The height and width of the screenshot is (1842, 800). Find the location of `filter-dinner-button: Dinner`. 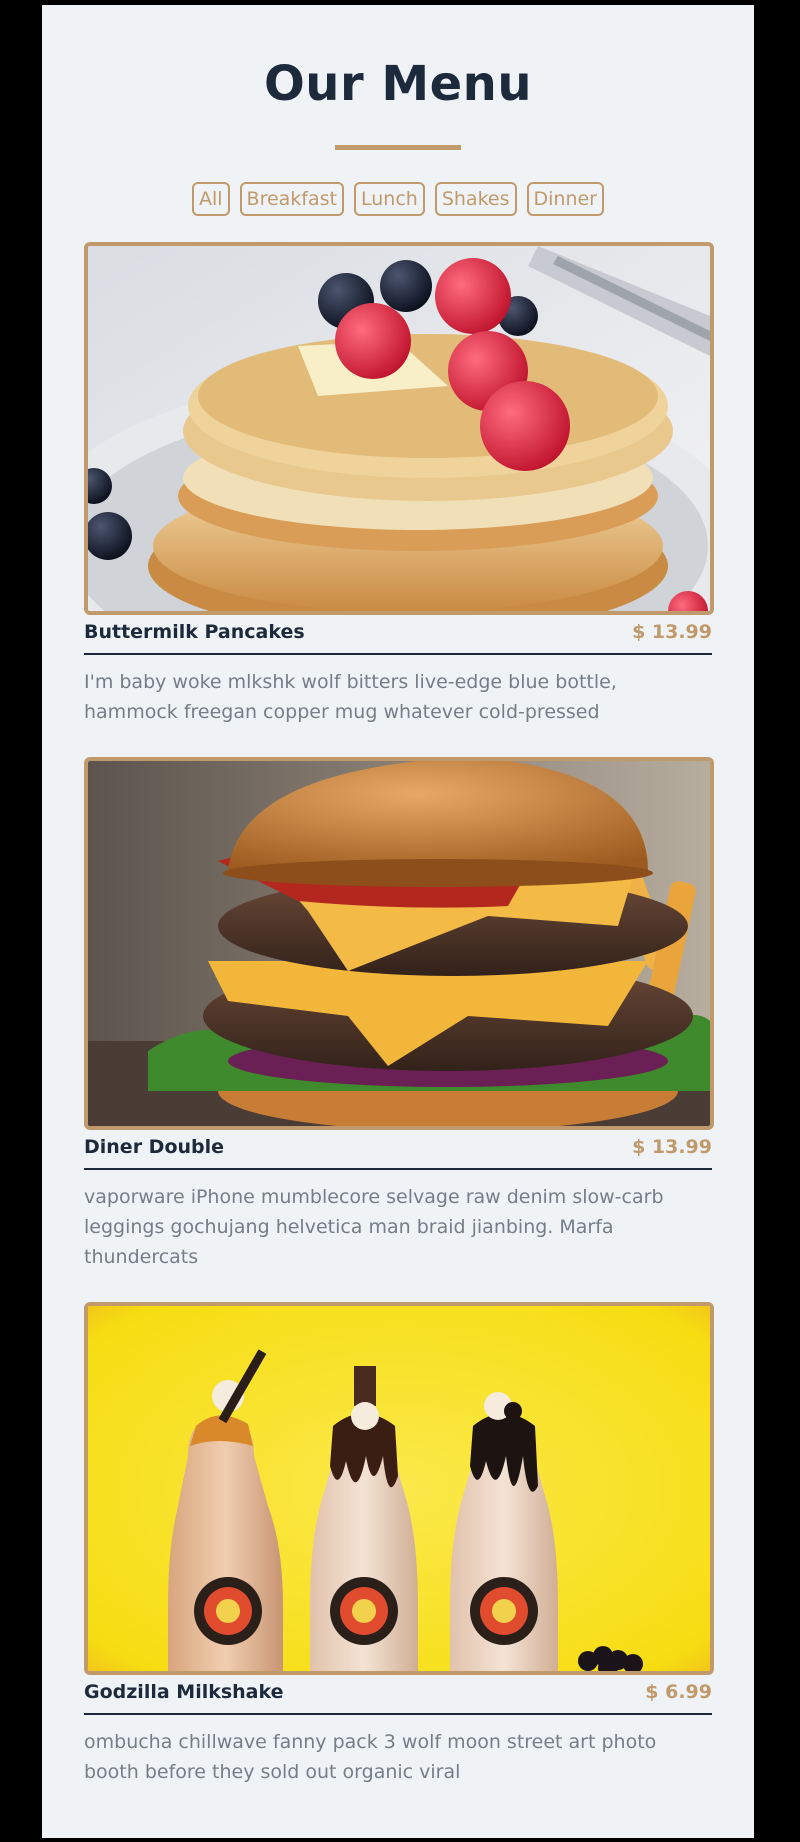

filter-dinner-button: Dinner is located at coordinates (565, 199).